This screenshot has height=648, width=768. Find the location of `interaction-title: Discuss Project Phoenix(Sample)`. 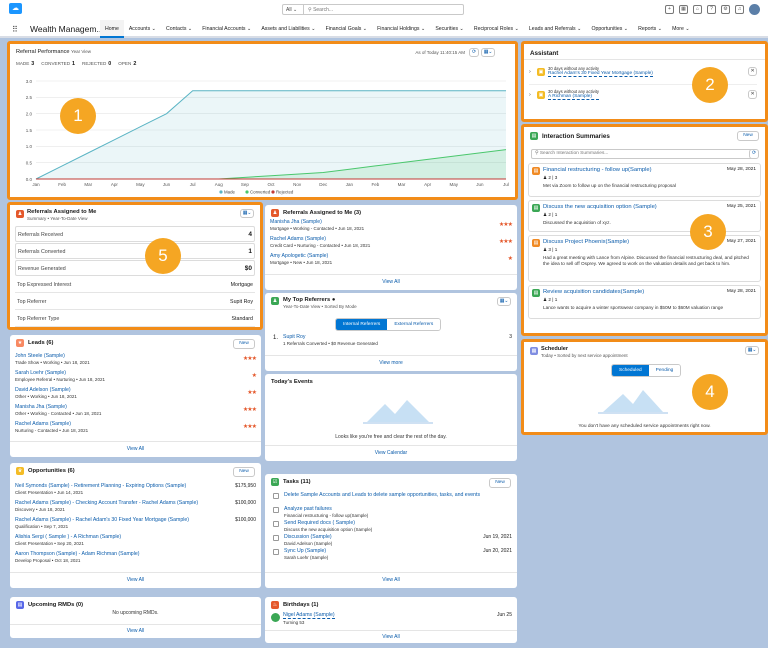

interaction-title: Discuss Project Phoenix(Sample) is located at coordinates (586, 242).